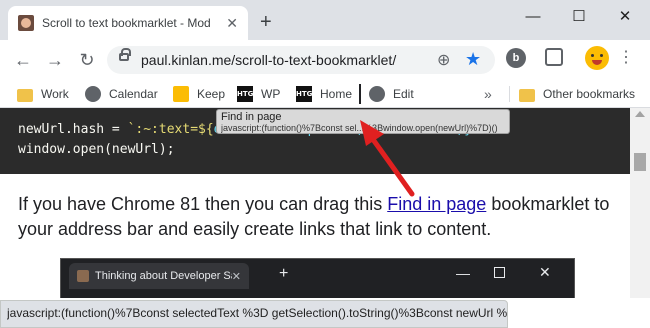 Image resolution: width=650 pixels, height=328 pixels. What do you see at coordinates (387, 158) in the screenshot?
I see `annotation-arrow-icon` at bounding box center [387, 158].